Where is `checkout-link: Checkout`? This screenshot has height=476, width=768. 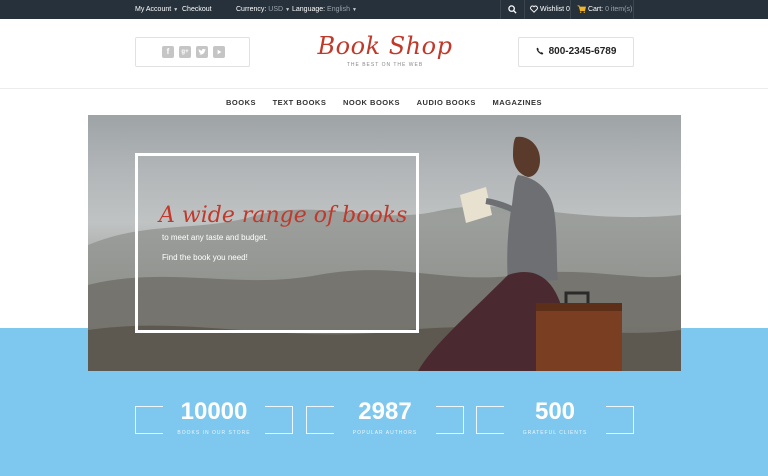
checkout-link: Checkout is located at coordinates (197, 9).